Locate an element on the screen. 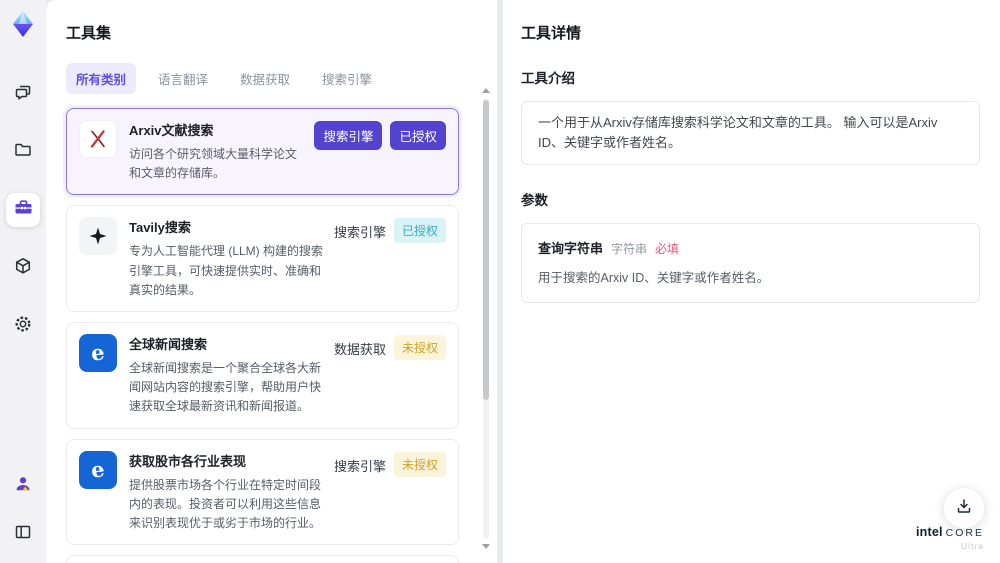  tab-language-translation: 语言翻译 is located at coordinates (183, 78).